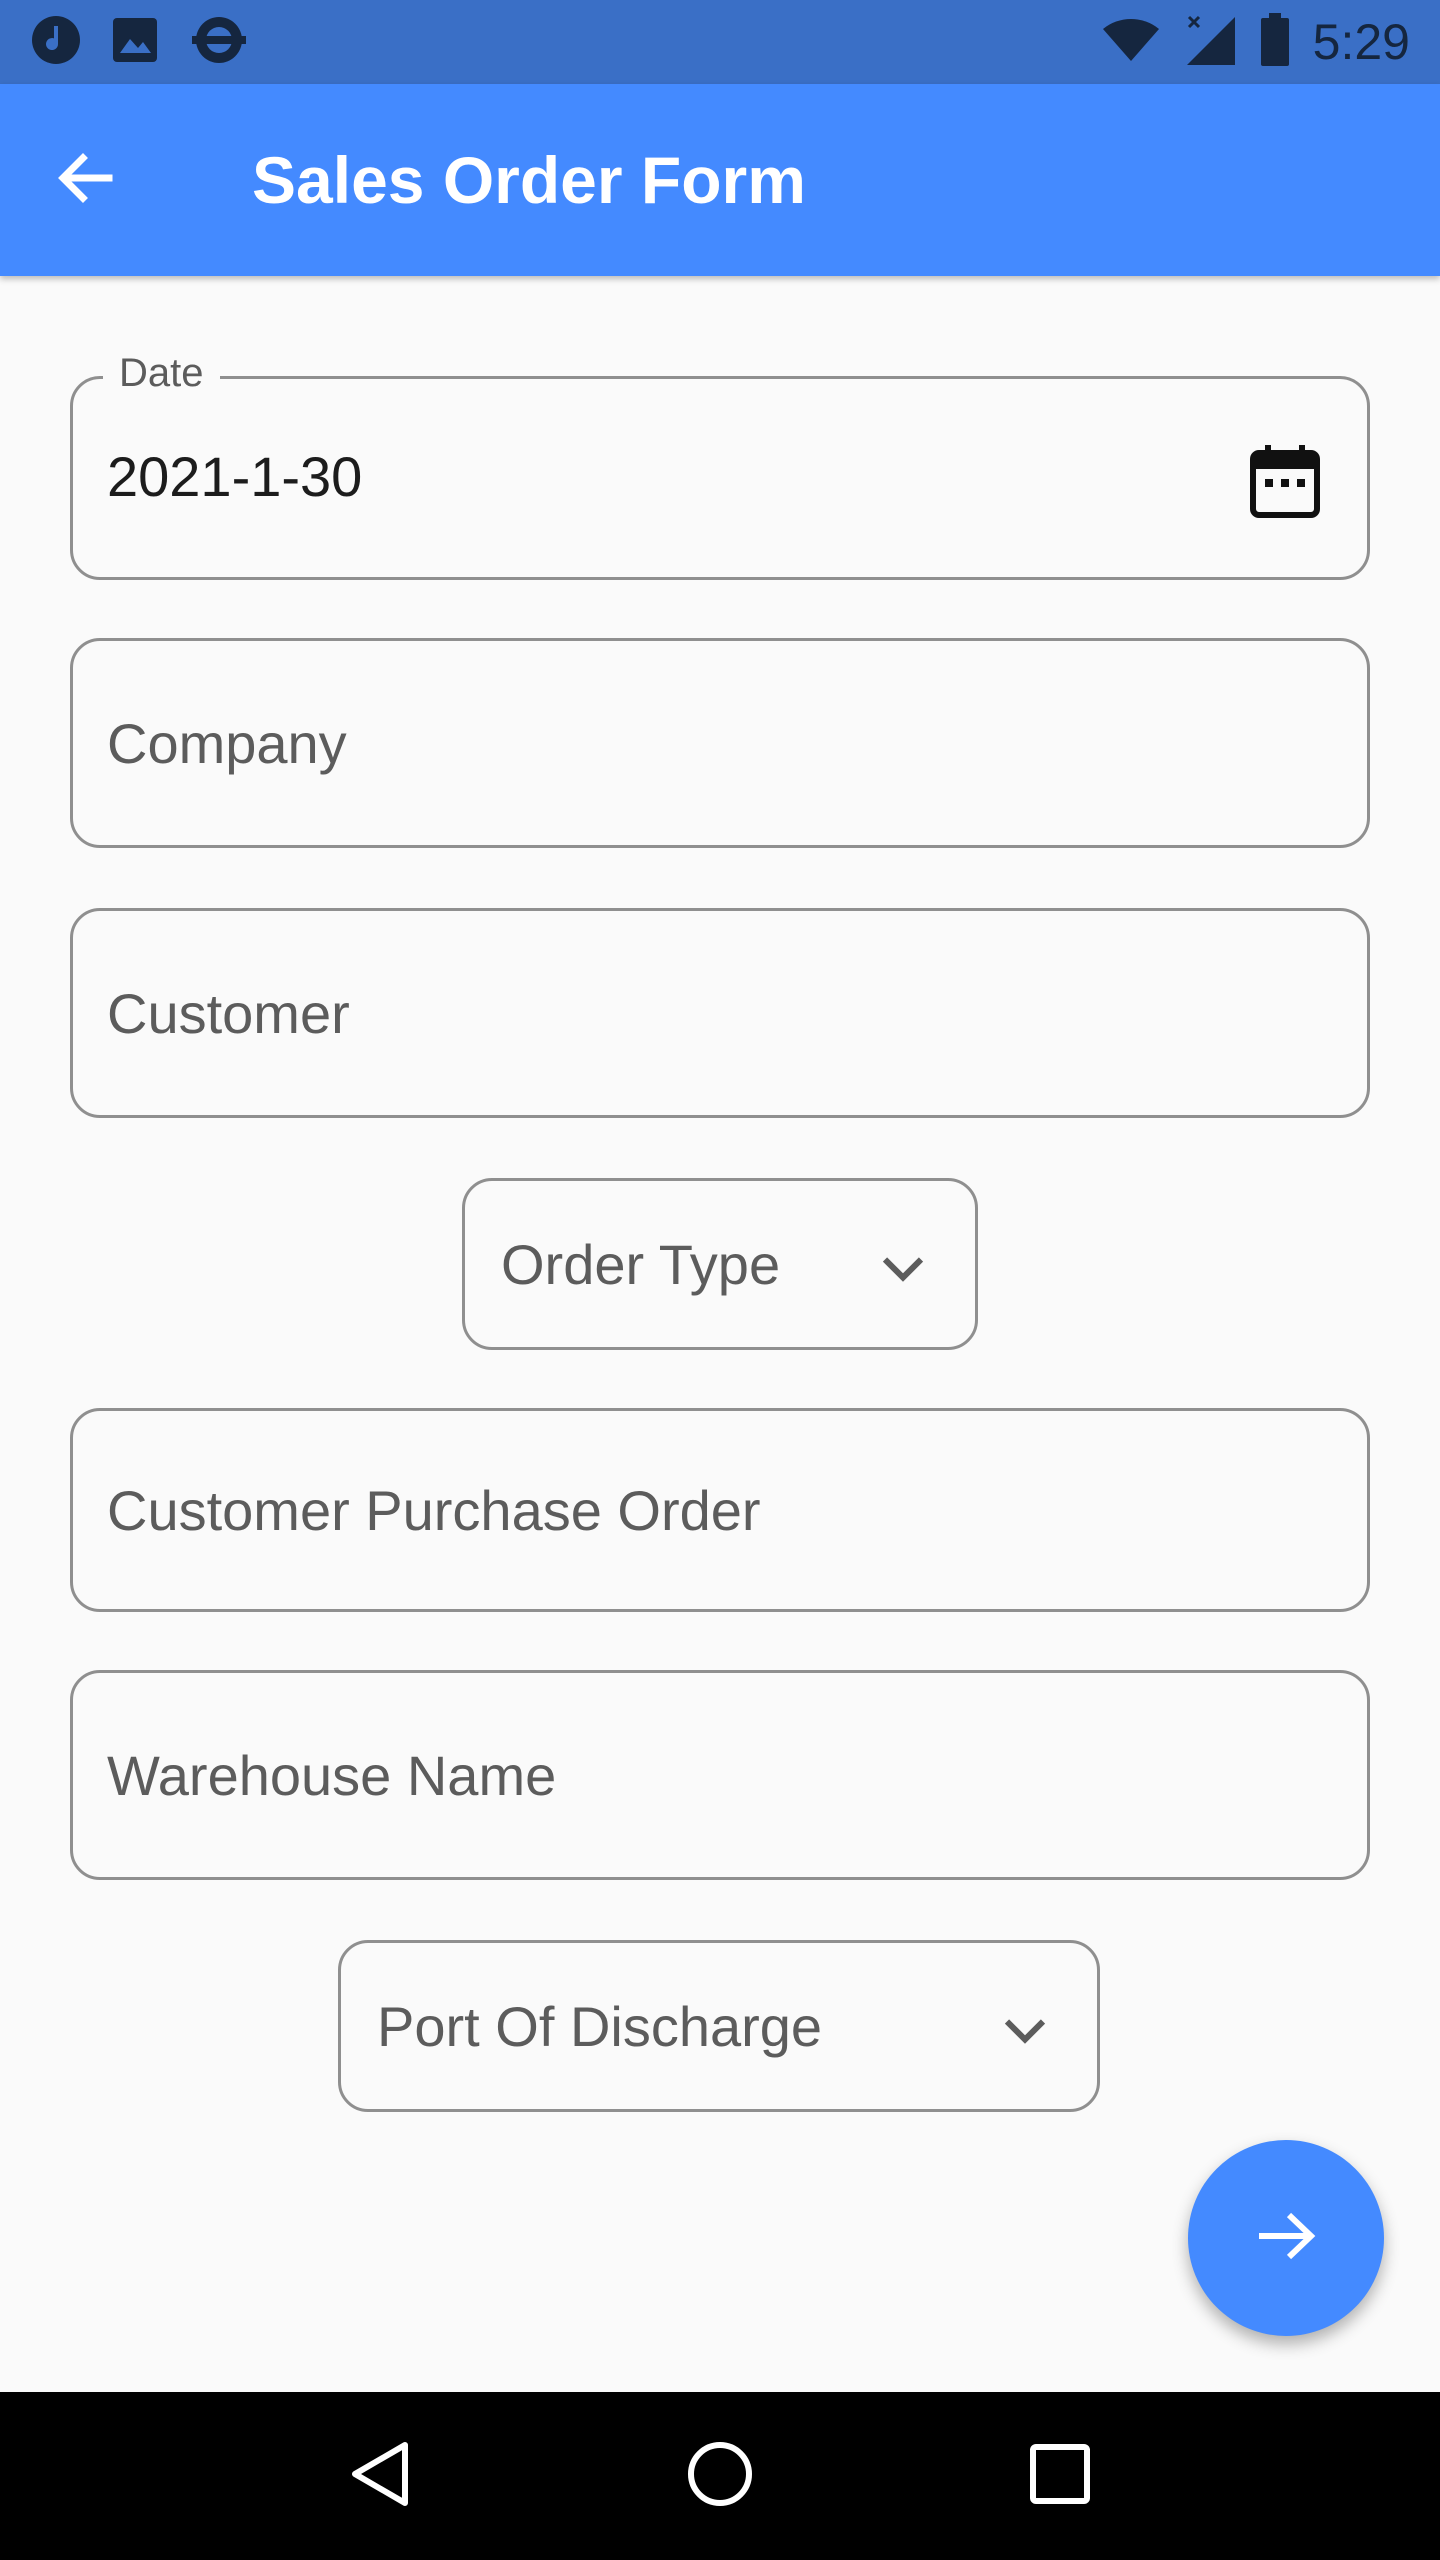 Image resolution: width=1440 pixels, height=2560 pixels. I want to click on status-left-icons, so click(140, 42).